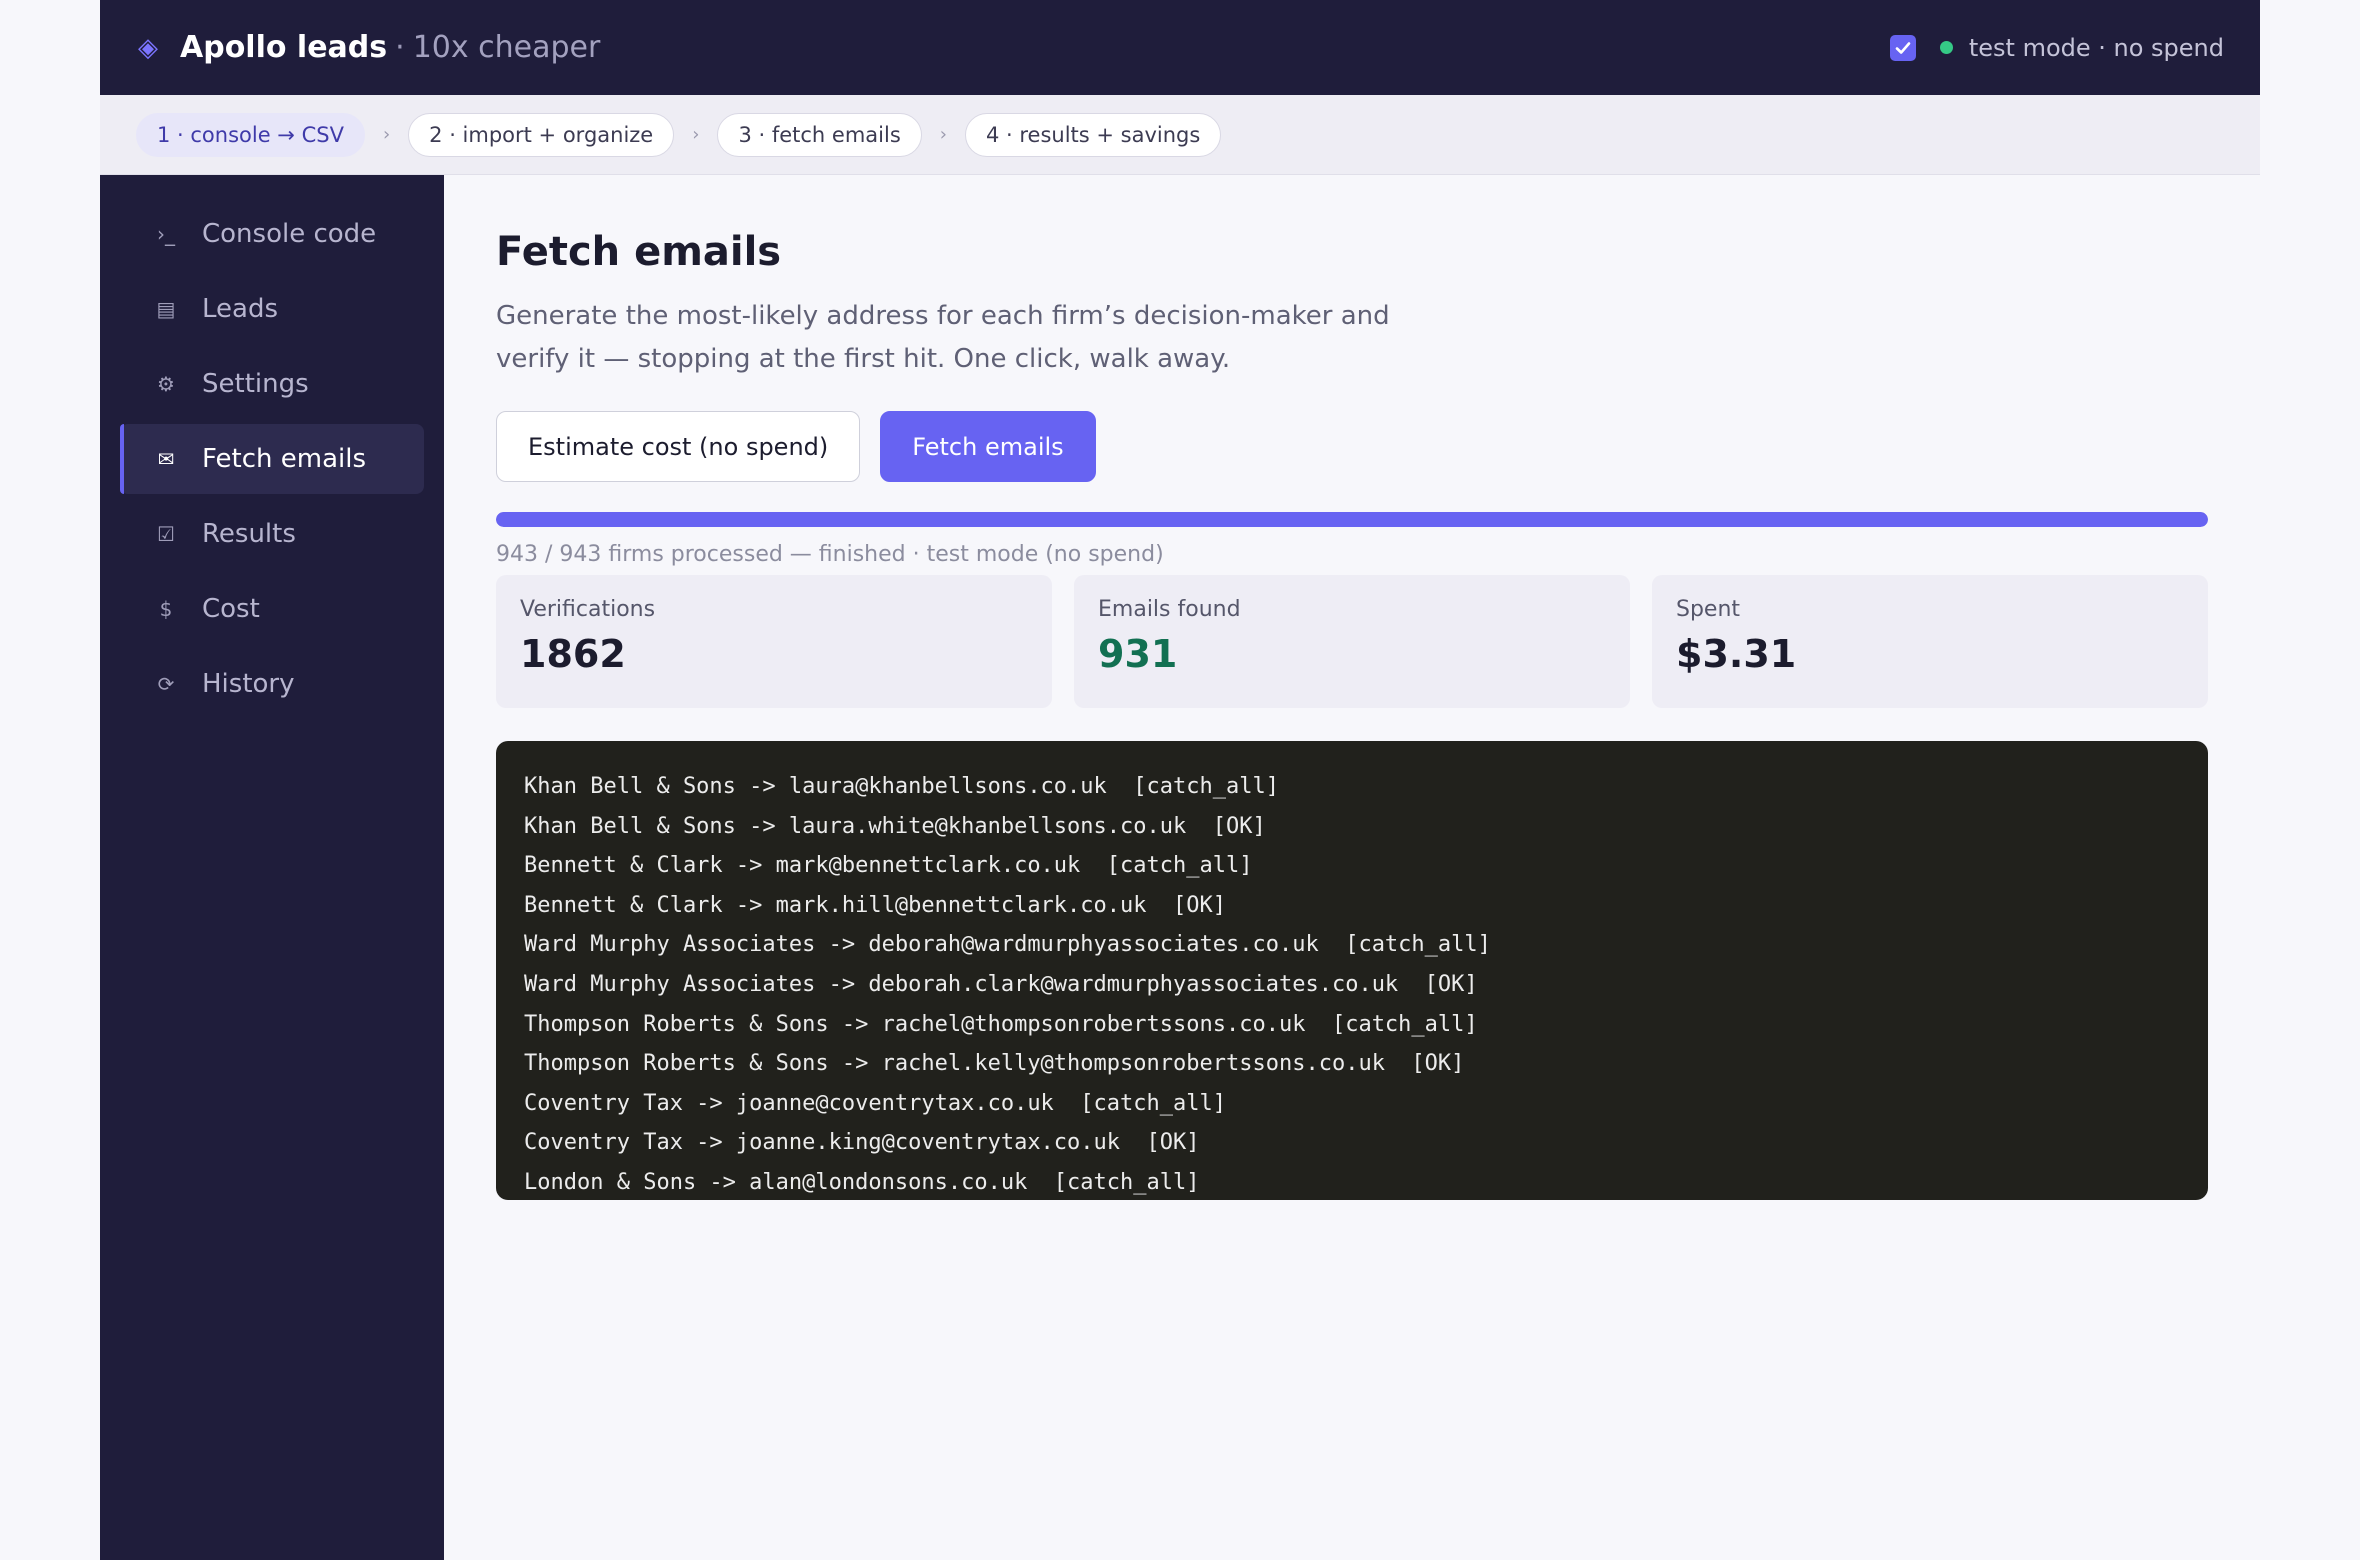  What do you see at coordinates (1169, 609) in the screenshot?
I see `stat-label: Emails found` at bounding box center [1169, 609].